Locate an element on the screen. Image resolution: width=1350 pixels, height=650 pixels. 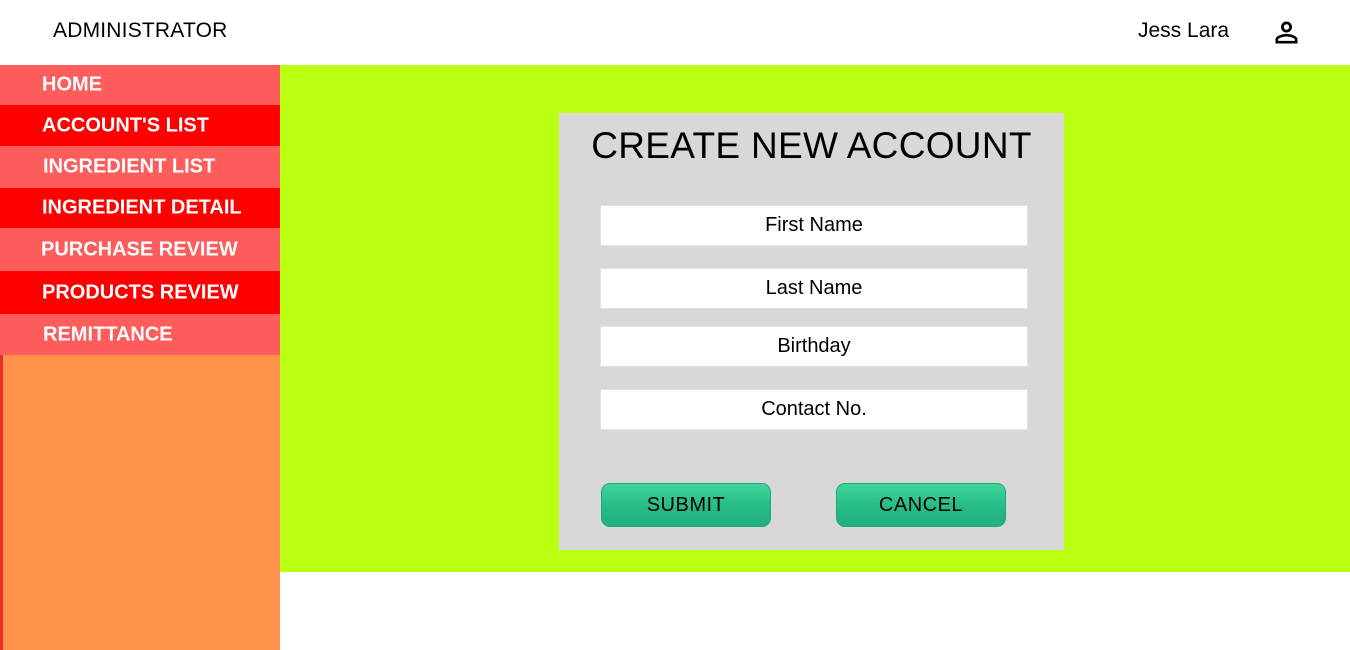
top-bar: ADMINISTRATOR Jess Lara is located at coordinates (675, 32).